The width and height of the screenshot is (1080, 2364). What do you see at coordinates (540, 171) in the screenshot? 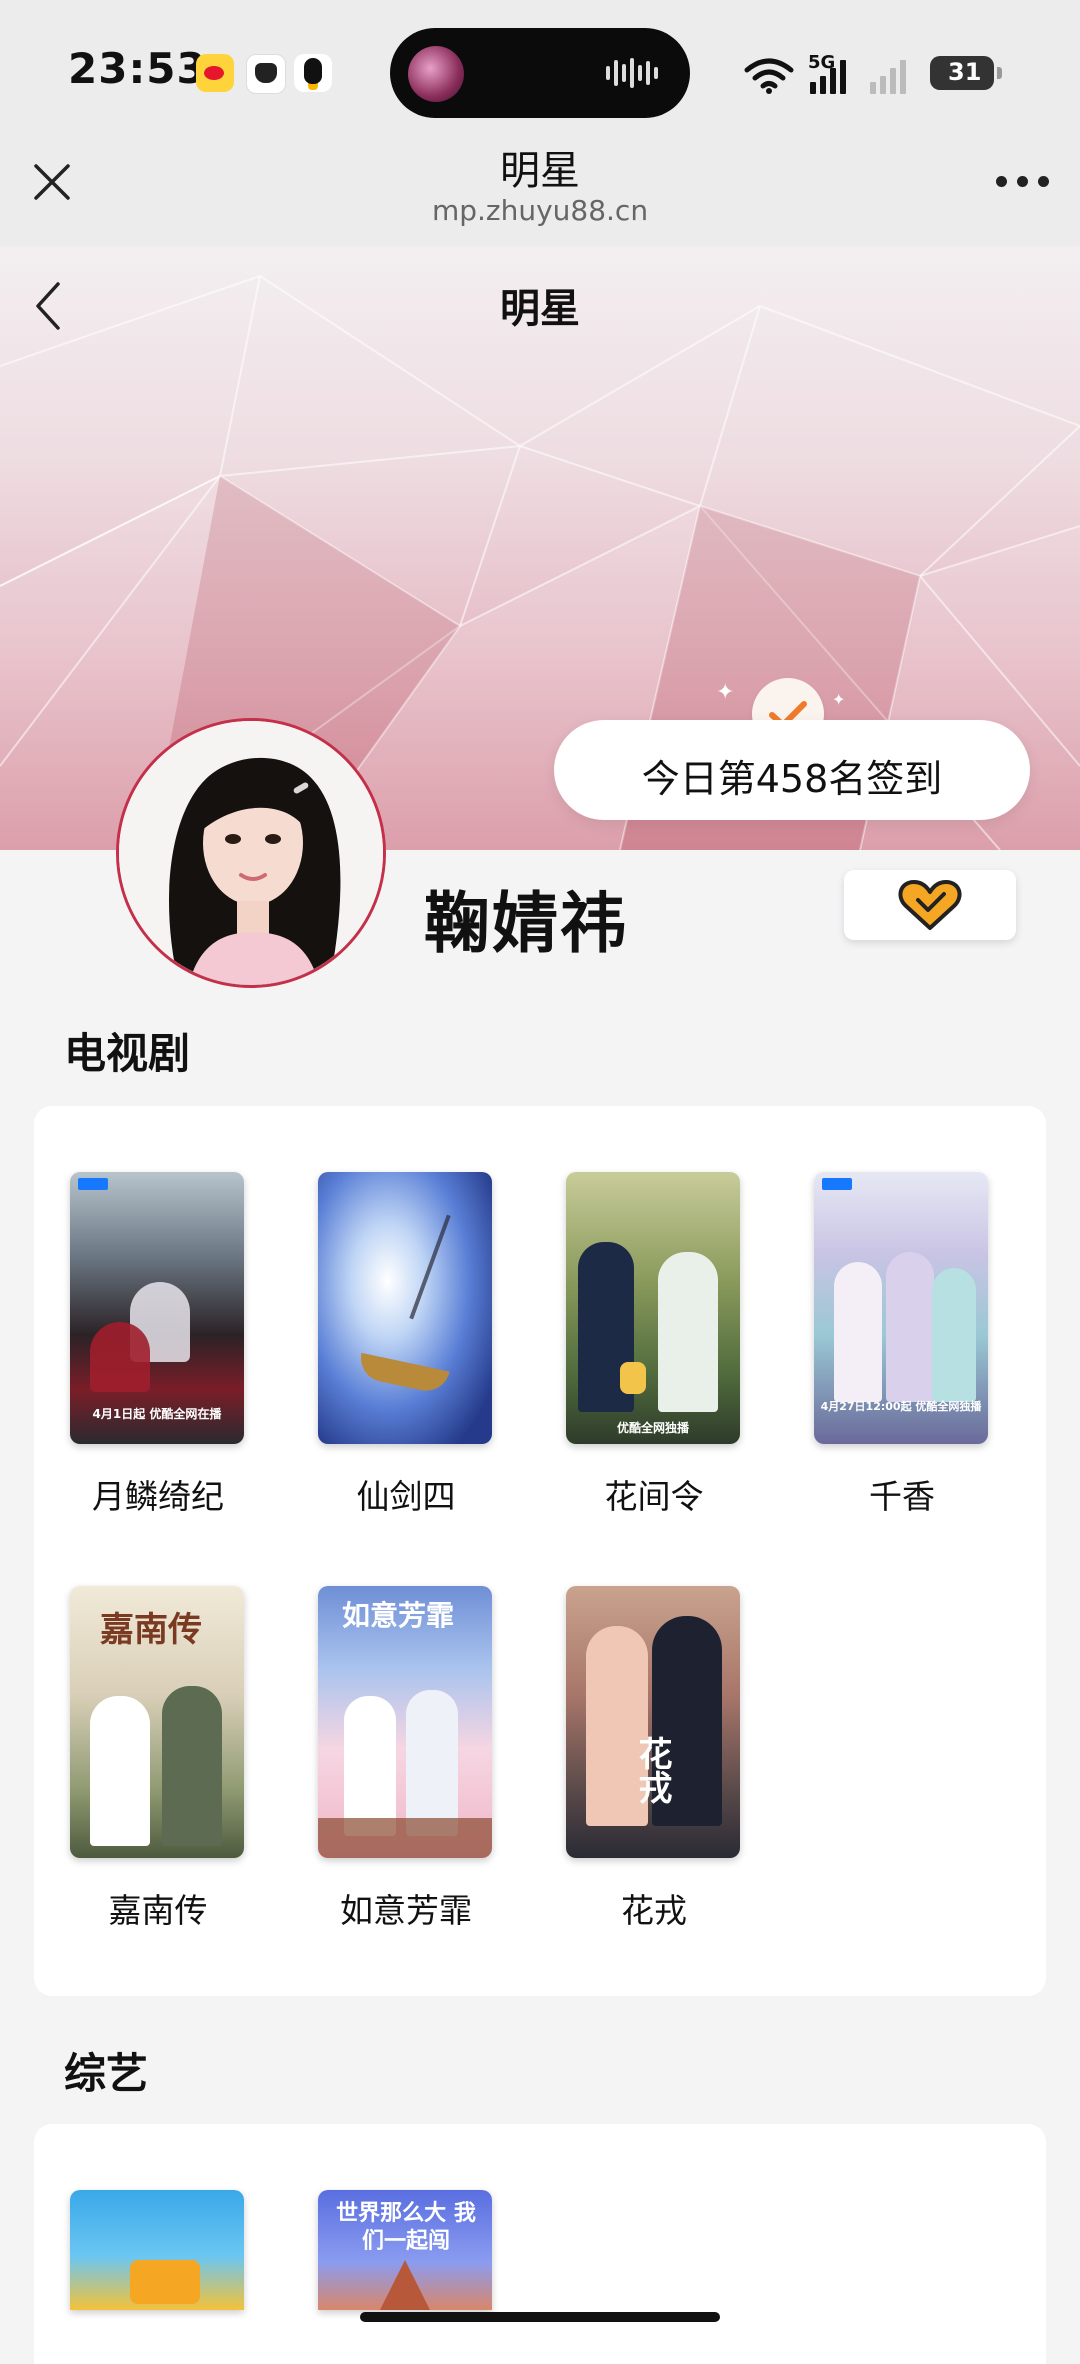
I see `miniprogram-title: 明星` at bounding box center [540, 171].